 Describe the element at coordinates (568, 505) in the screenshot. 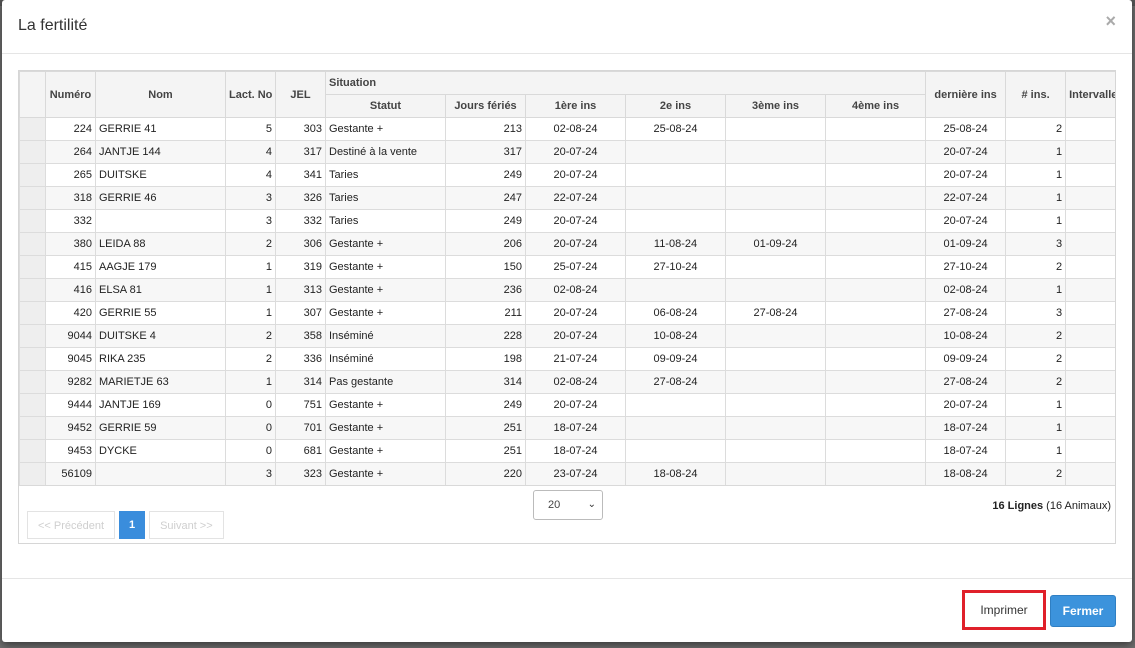

I see `page-size-select: 20 ⌄` at that location.